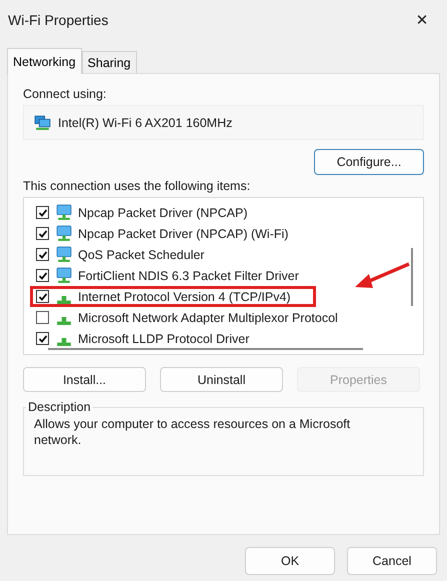 The width and height of the screenshot is (447, 581). Describe the element at coordinates (208, 317) in the screenshot. I see `item-label: Microsoft Network Adapter Multiplexor Protocol` at that location.